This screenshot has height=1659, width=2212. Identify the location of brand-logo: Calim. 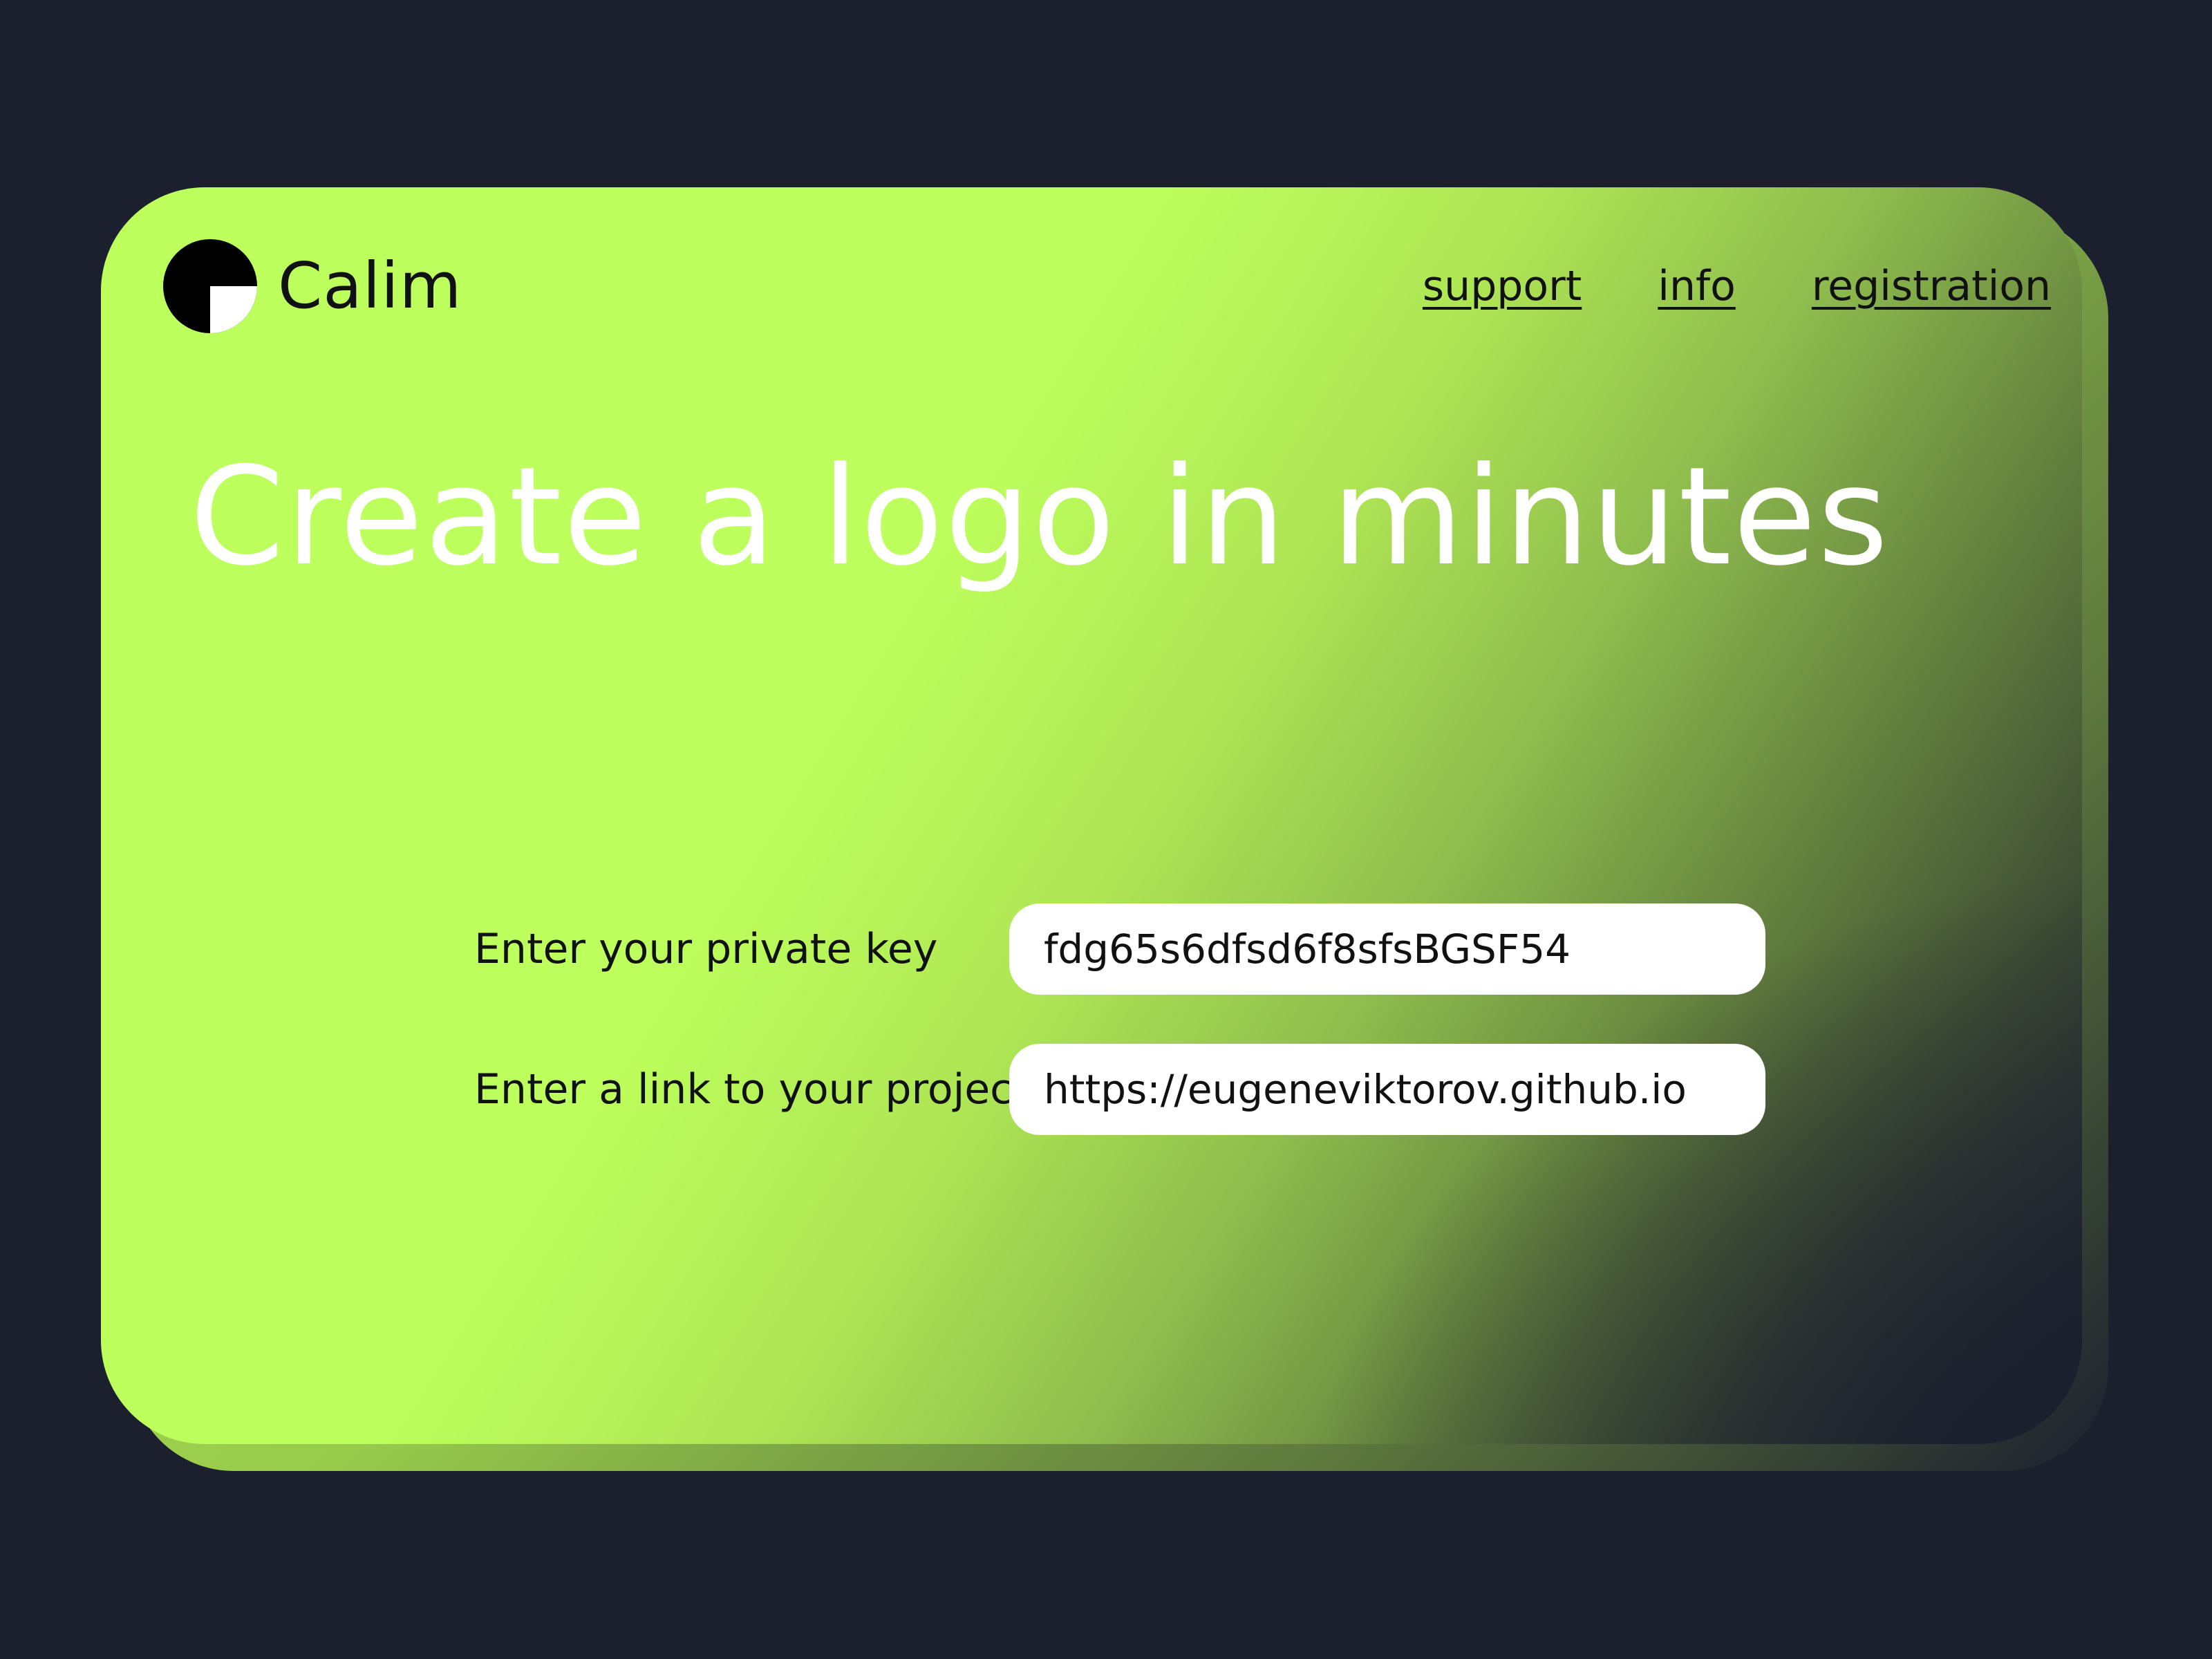
(313, 286).